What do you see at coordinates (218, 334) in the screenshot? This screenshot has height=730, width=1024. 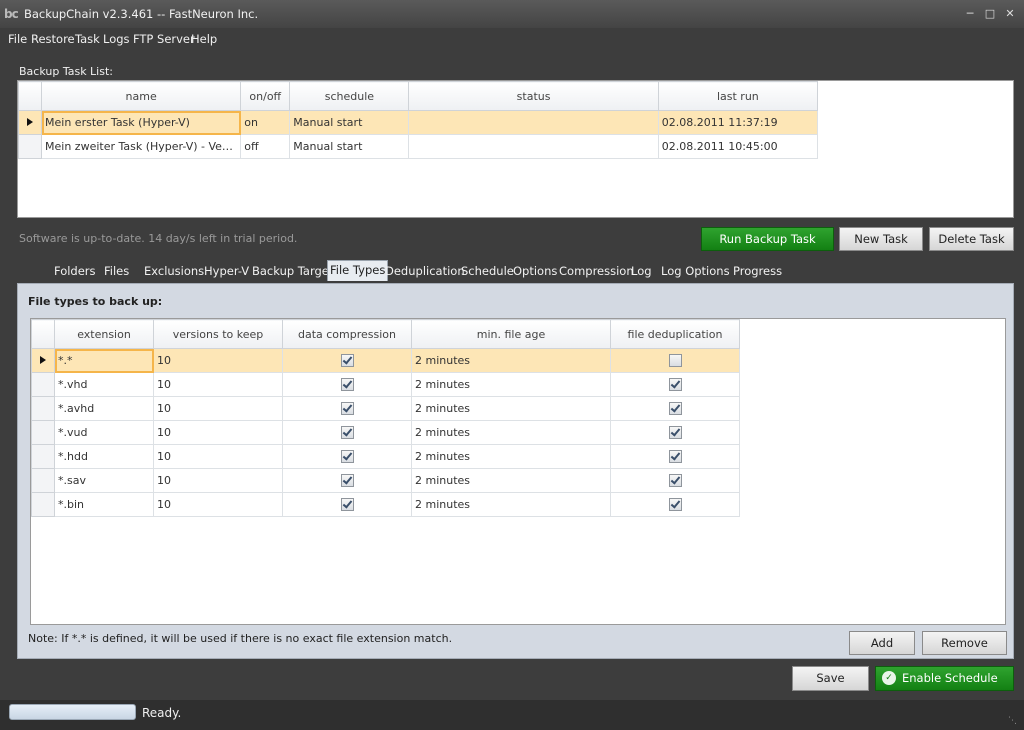 I see `column-header-versions: versions to keep` at bounding box center [218, 334].